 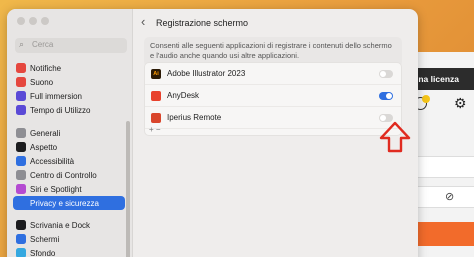 What do you see at coordinates (21, 147) in the screenshot?
I see `appearance-icon` at bounding box center [21, 147].